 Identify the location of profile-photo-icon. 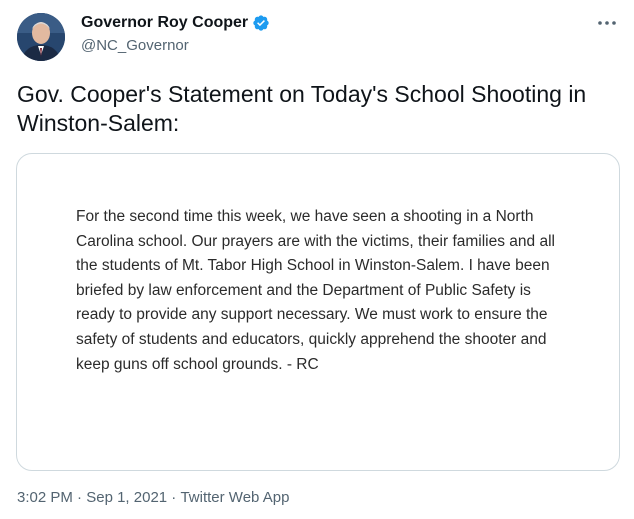
(41, 37).